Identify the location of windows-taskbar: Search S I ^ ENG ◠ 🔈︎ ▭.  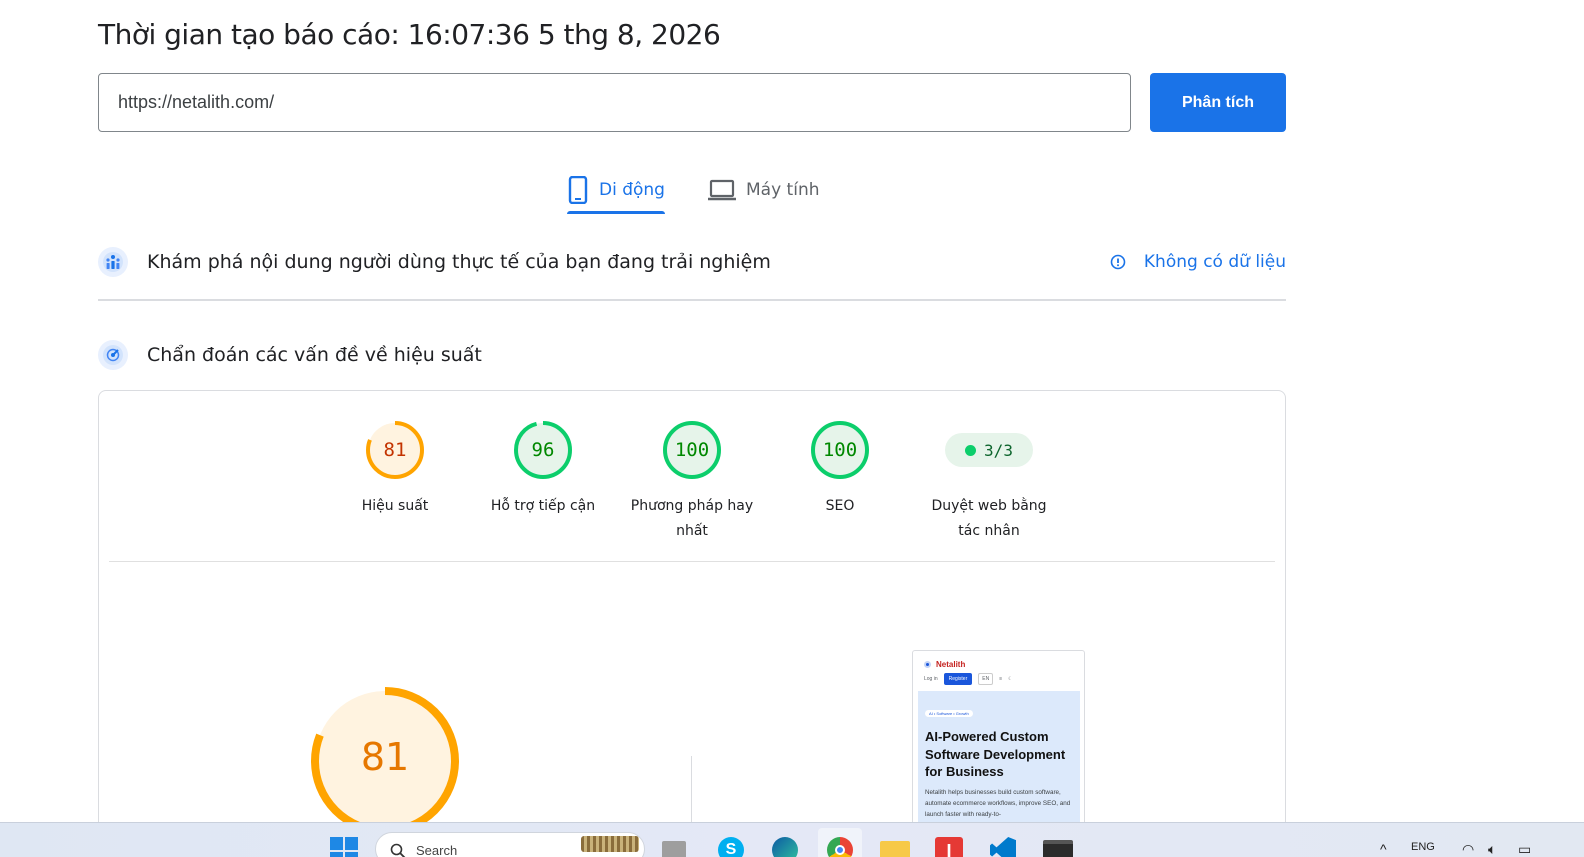
(792, 839).